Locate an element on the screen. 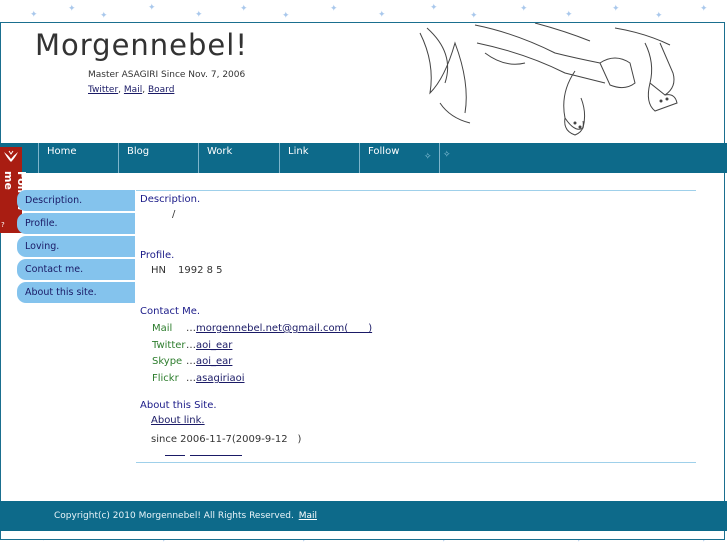  contact-flickr-link: asagiriaoi is located at coordinates (220, 378).